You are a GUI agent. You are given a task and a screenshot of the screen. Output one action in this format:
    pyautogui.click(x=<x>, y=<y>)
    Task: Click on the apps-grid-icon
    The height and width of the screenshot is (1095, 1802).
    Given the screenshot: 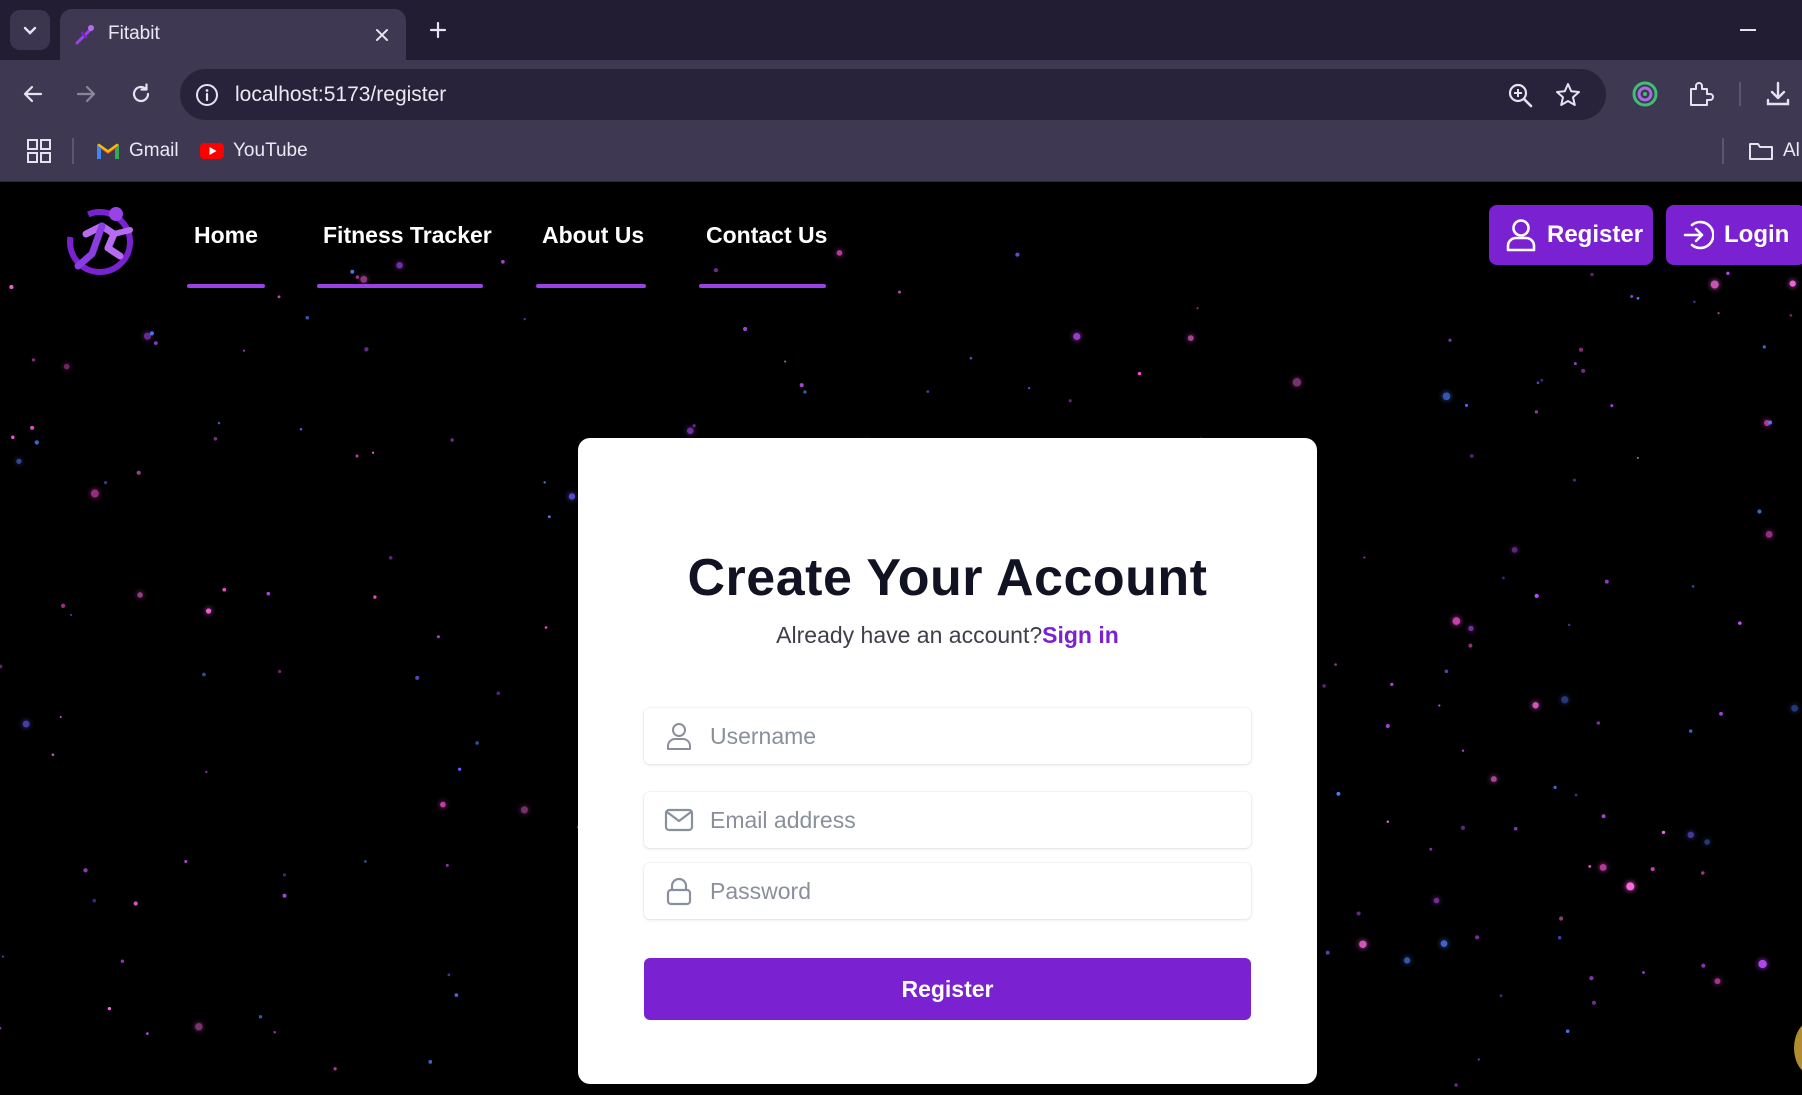 What is the action you would take?
    pyautogui.click(x=39, y=151)
    